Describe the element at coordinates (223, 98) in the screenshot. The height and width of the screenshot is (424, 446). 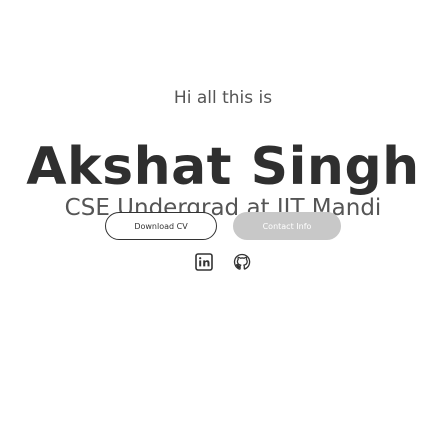
I see `greeting-text: Hi all this is` at that location.